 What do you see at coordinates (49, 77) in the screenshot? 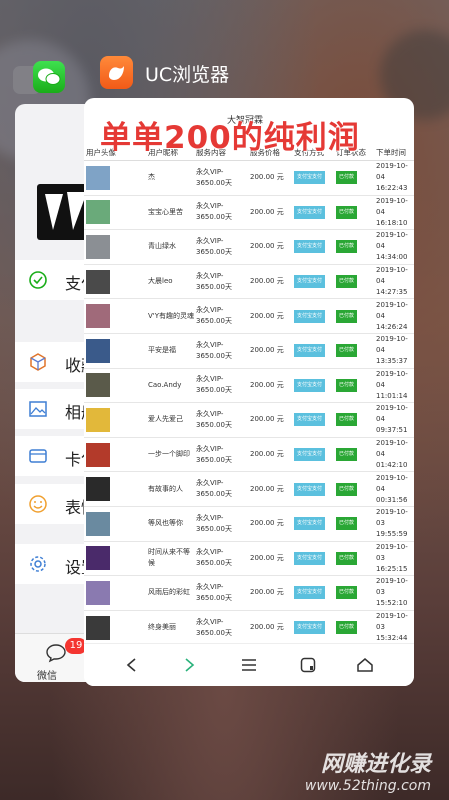
I see `wechat-app-icon` at bounding box center [49, 77].